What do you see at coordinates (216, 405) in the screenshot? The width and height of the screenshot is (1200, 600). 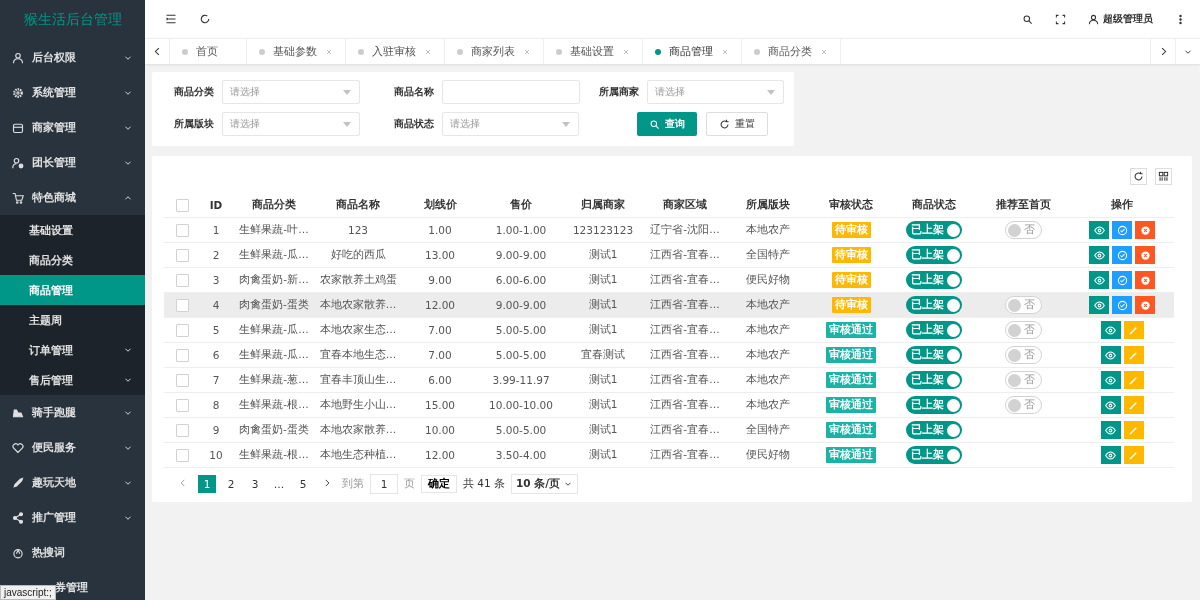 I see `table-cell: 8` at bounding box center [216, 405].